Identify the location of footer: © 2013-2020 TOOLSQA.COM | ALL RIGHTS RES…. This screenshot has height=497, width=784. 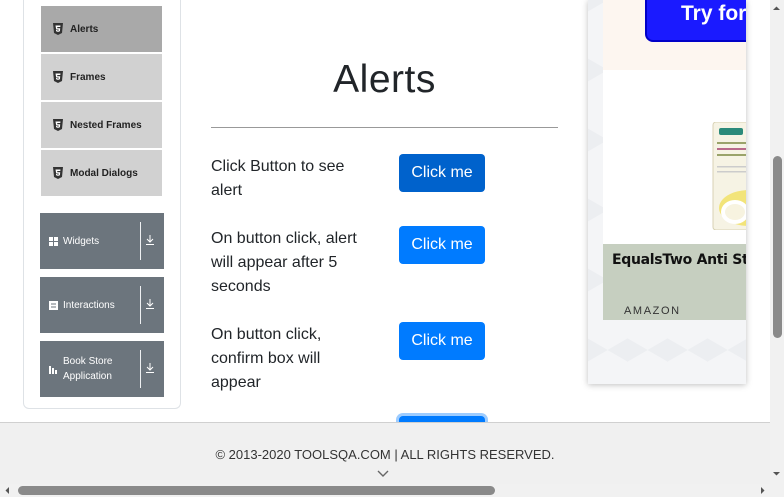
(385, 453).